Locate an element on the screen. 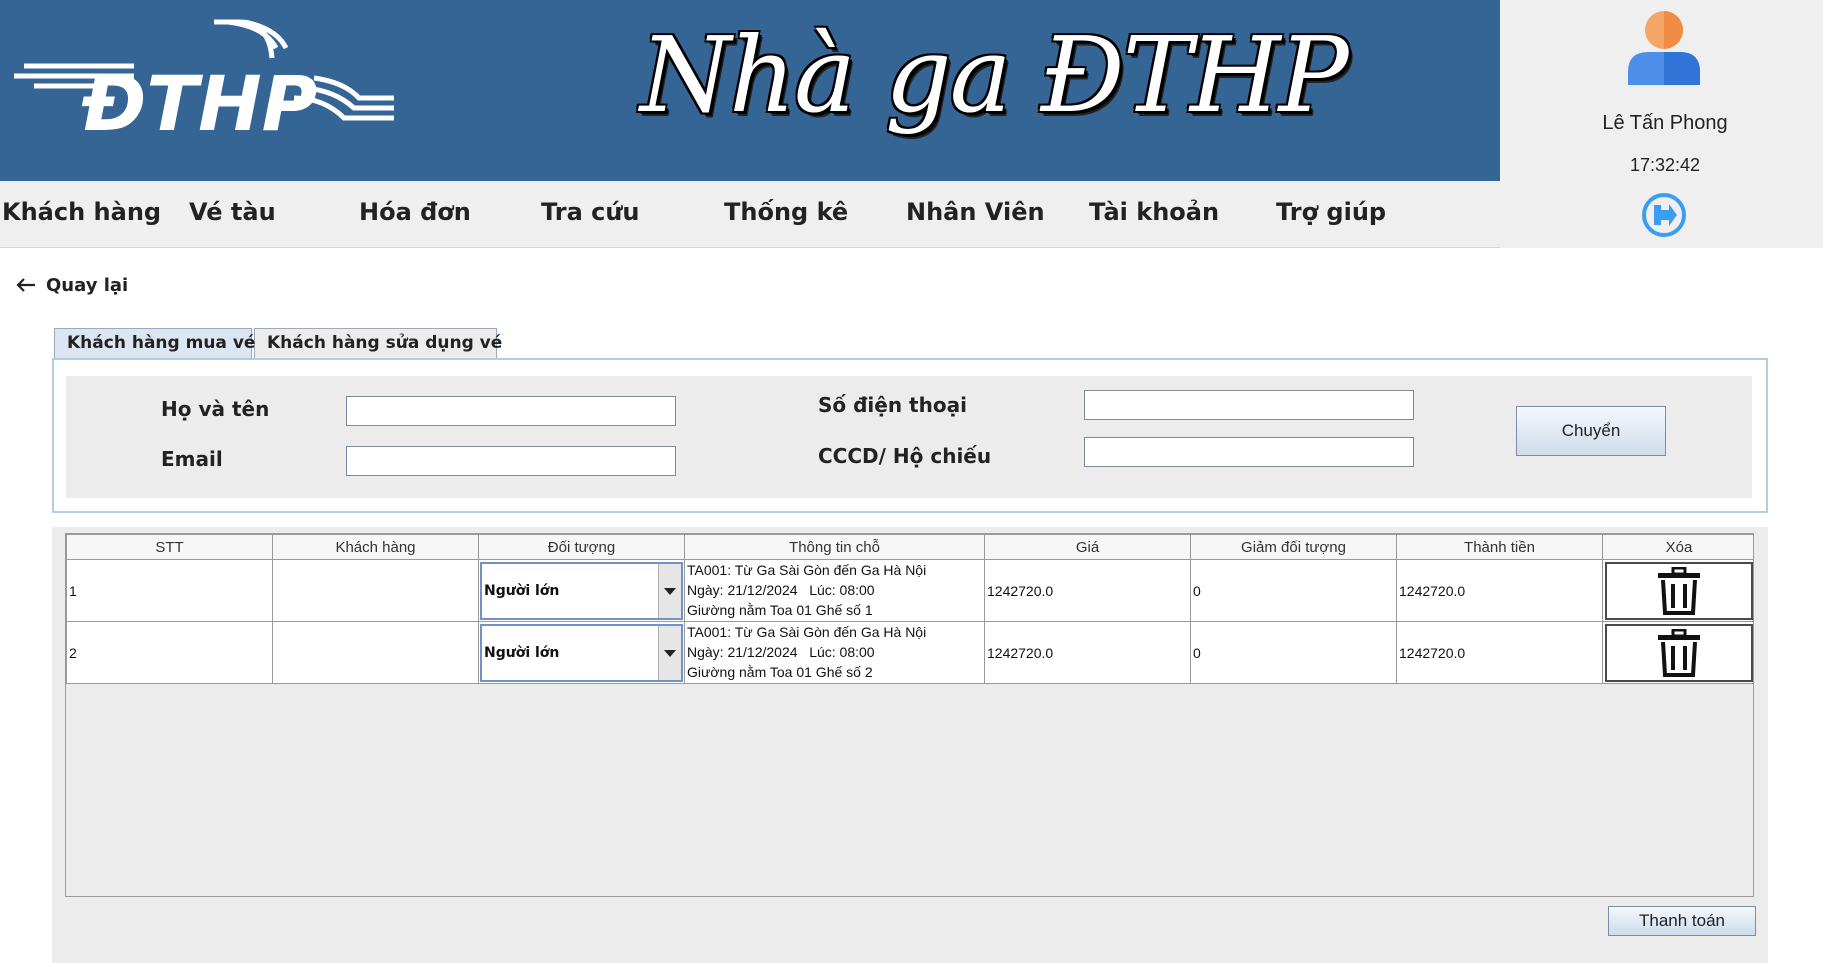  column-header-seat-info: Thông tin chỗ is located at coordinates (834, 547).